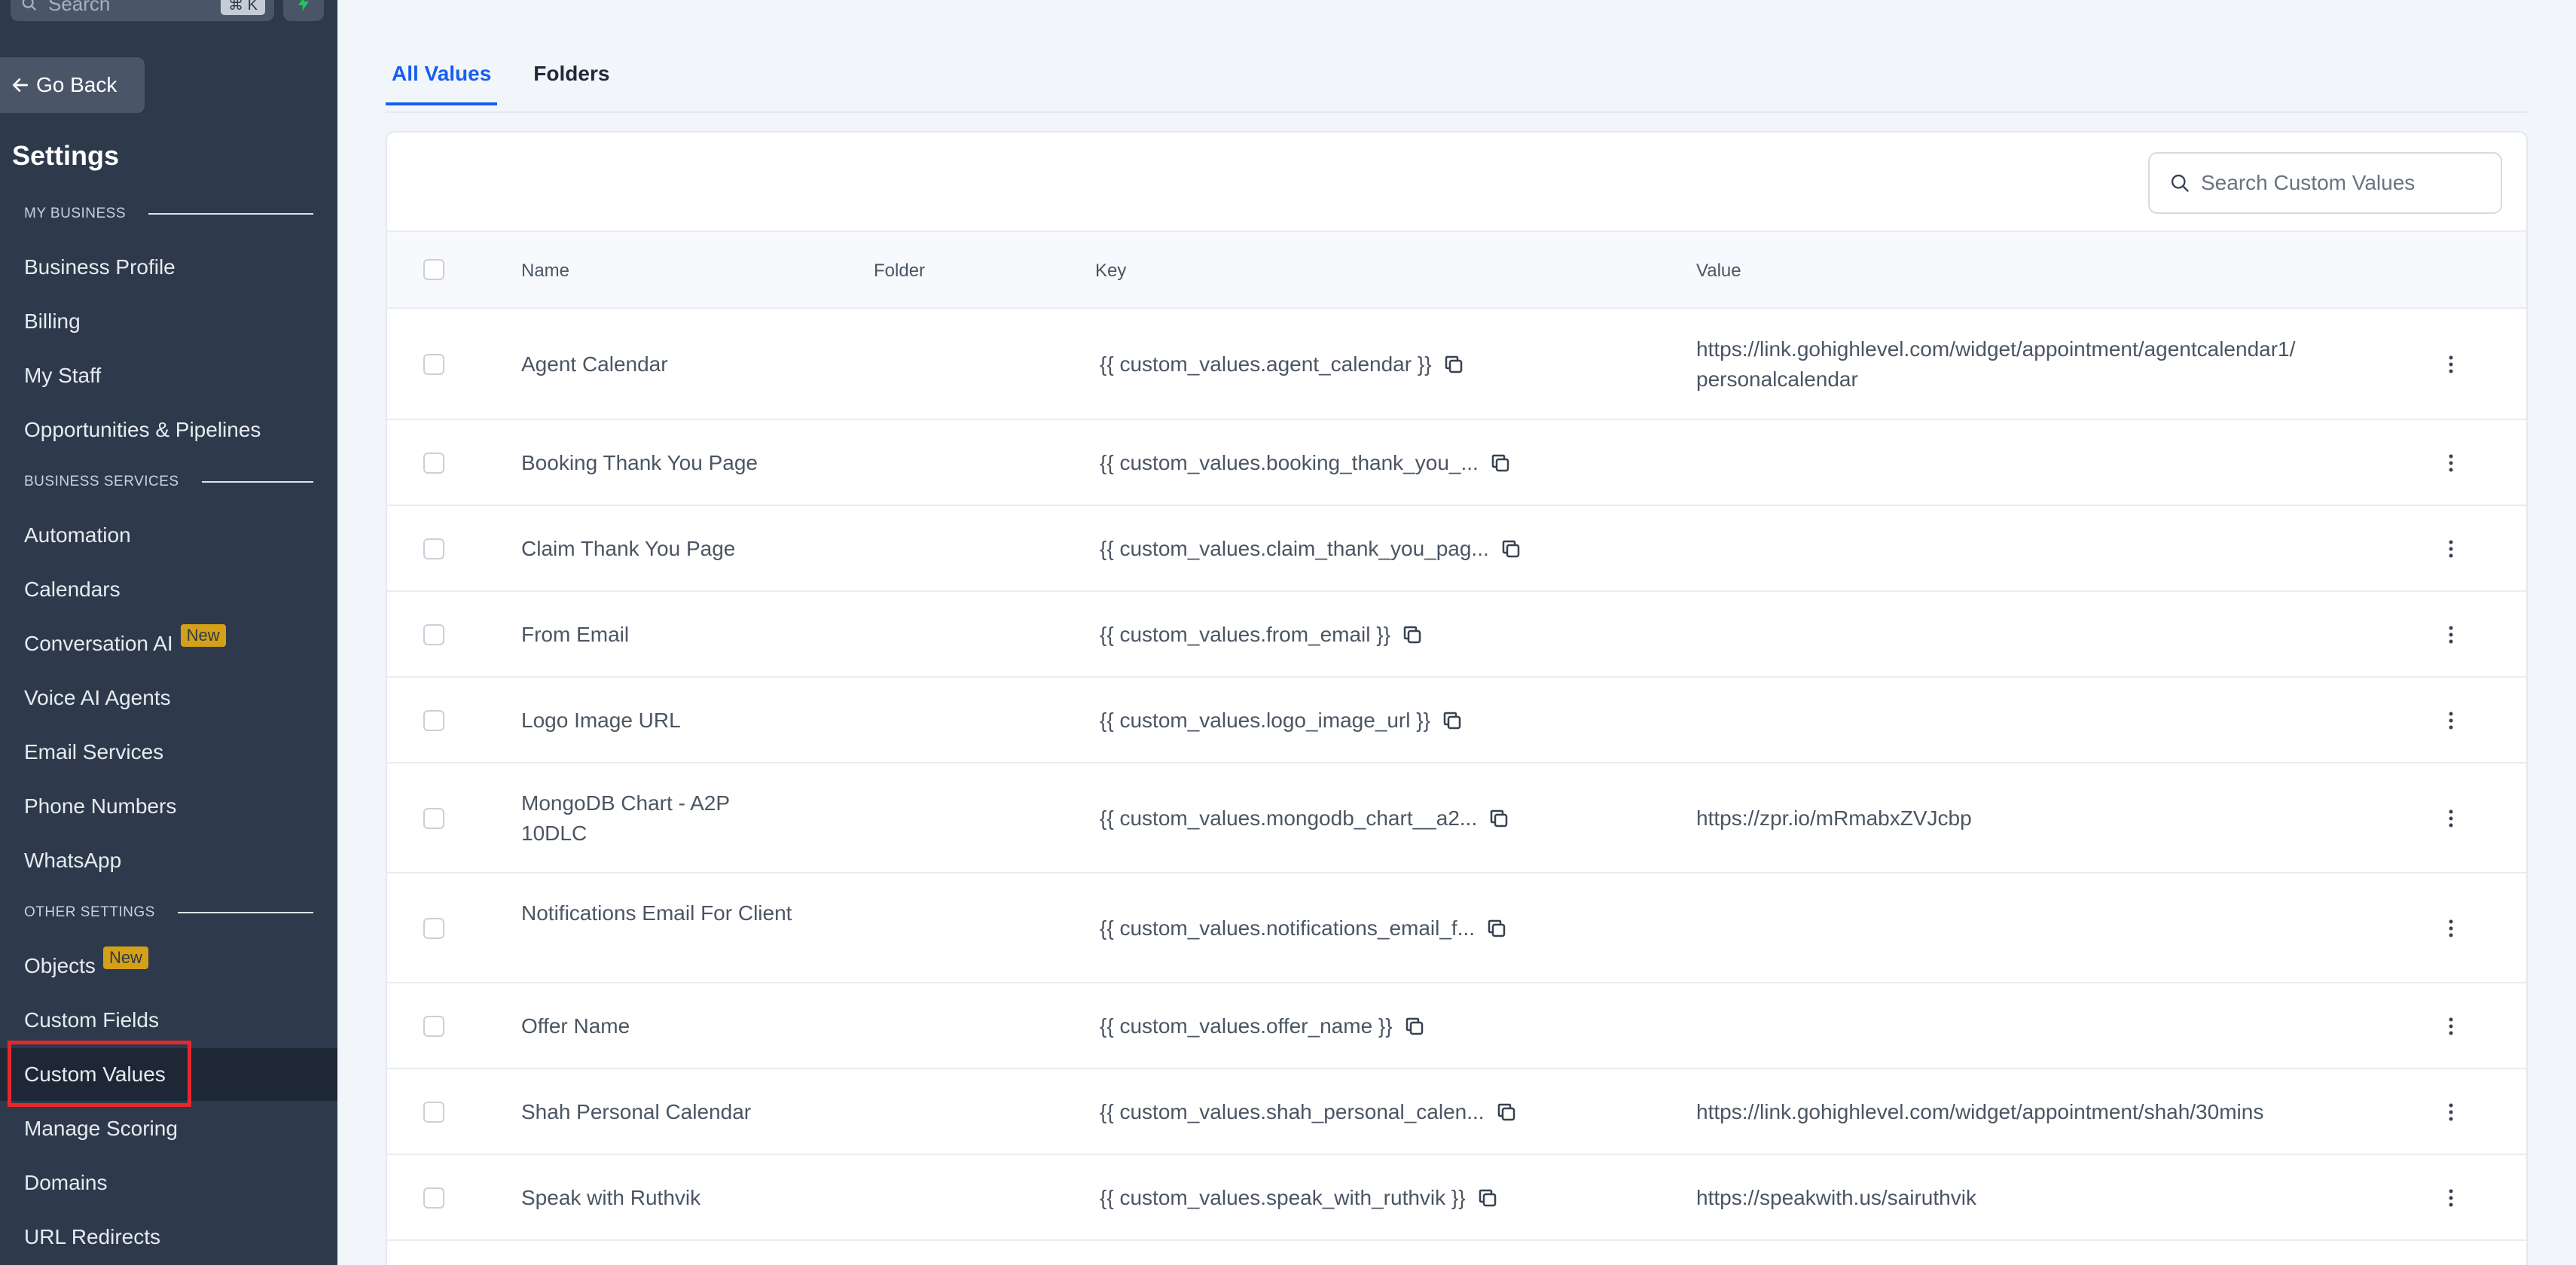  Describe the element at coordinates (169, 535) in the screenshot. I see `sidebar-item-automation: Automation` at that location.